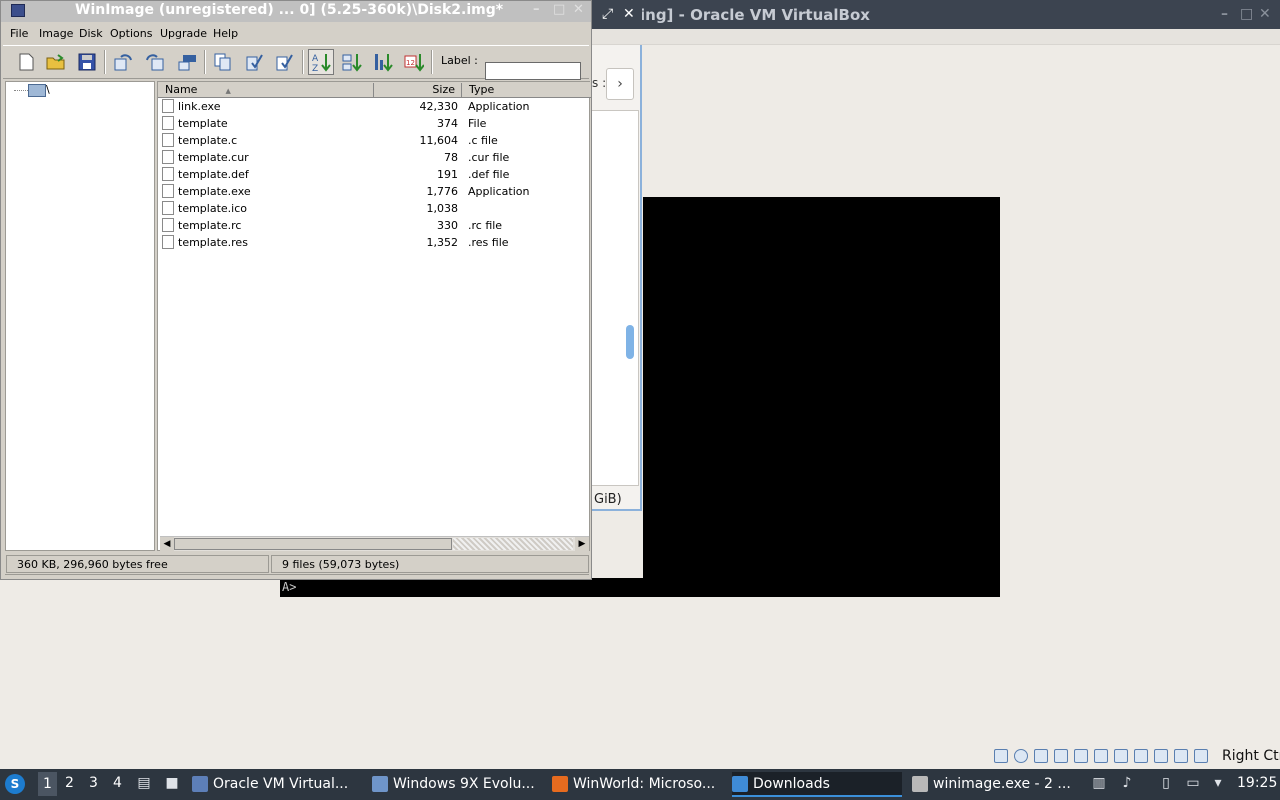  Describe the element at coordinates (19, 33) in the screenshot. I see `menu-file: File` at that location.